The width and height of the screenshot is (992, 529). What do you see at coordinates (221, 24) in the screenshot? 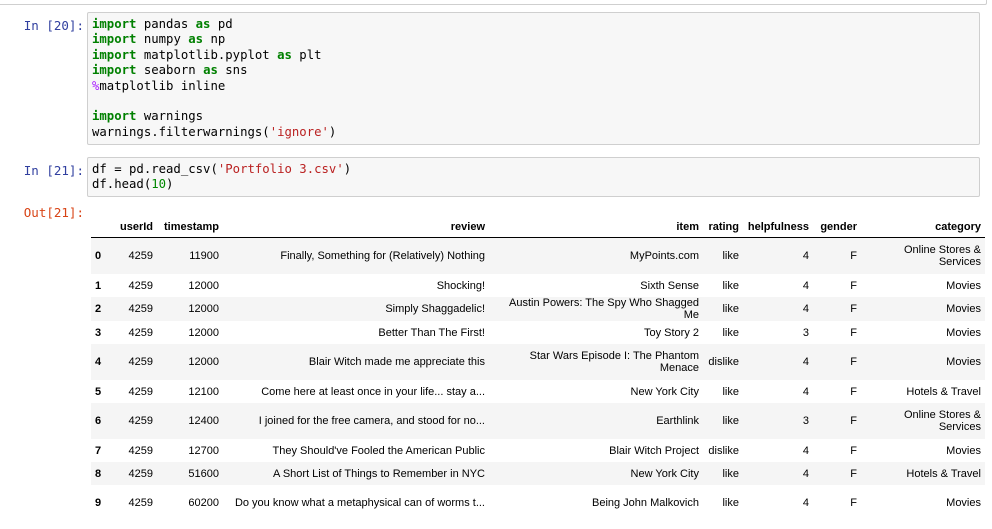
I see `code-token: pd` at bounding box center [221, 24].